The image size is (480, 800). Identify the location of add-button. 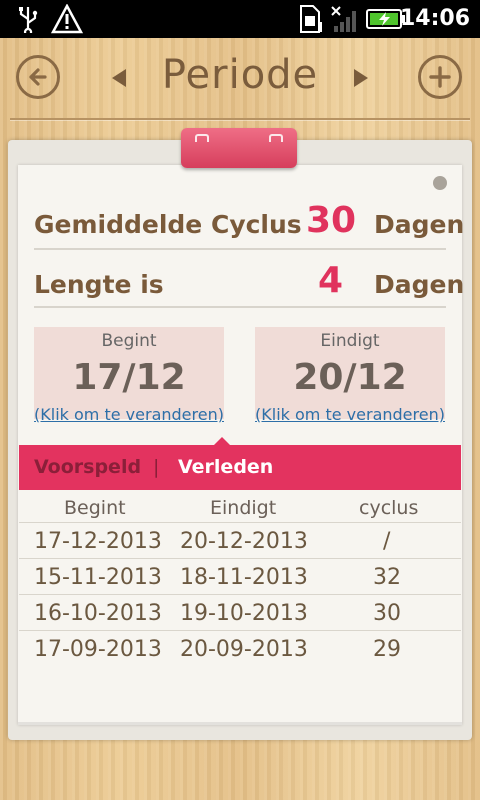
(440, 77).